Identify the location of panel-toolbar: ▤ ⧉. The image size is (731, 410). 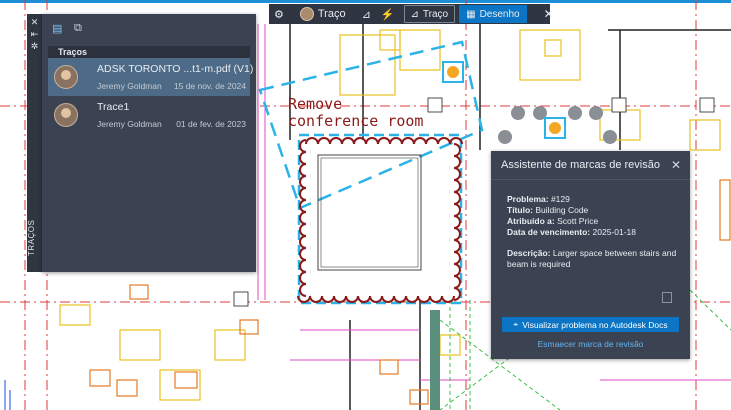
(149, 28).